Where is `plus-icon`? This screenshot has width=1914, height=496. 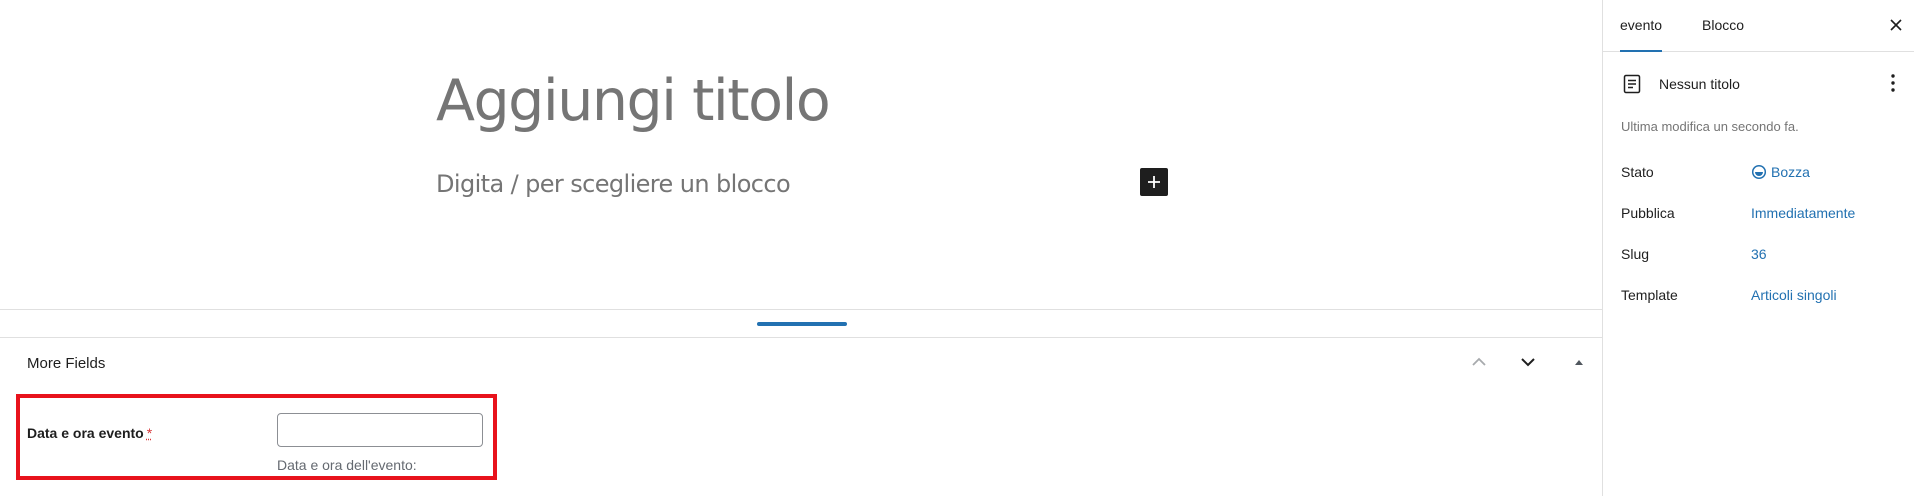 plus-icon is located at coordinates (1154, 182).